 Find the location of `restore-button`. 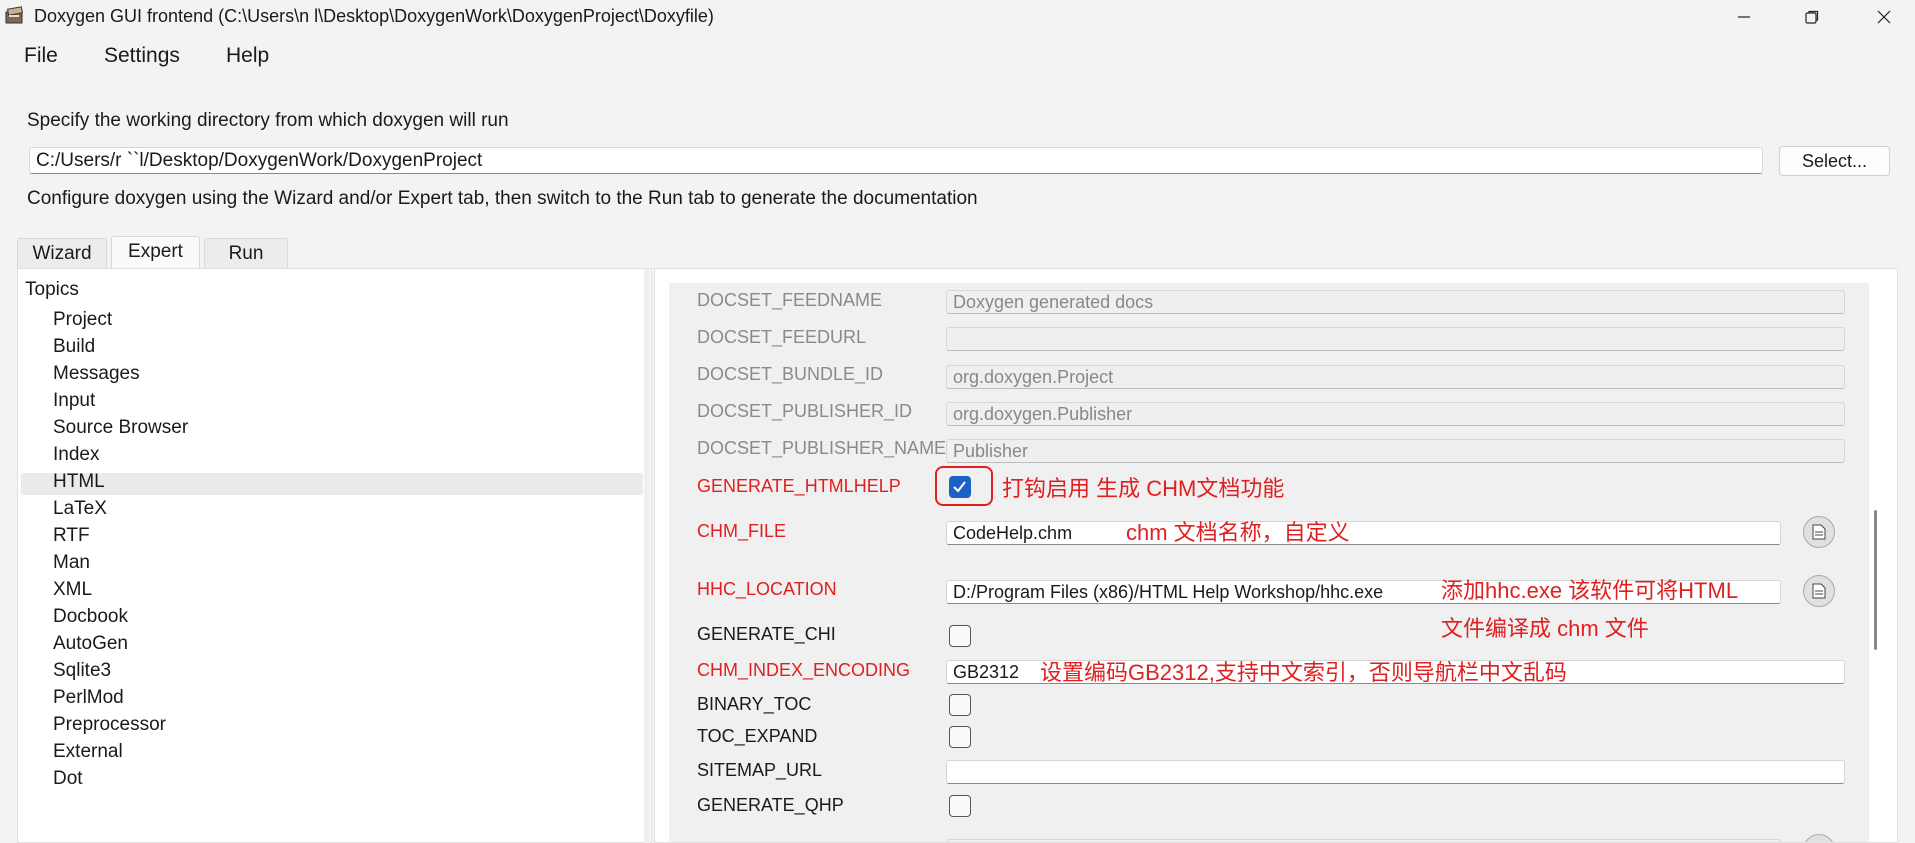

restore-button is located at coordinates (1812, 17).